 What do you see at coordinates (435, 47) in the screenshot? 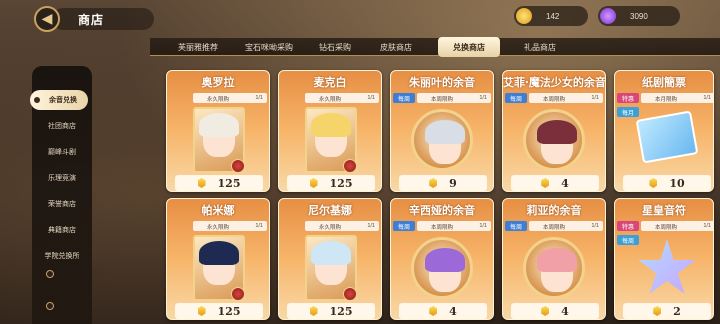
I see `shop-tabs: 芙丽雅推荐 宝石咪呦采购 钻石采购 皮肤商店 兑换商店 礼品商店` at bounding box center [435, 47].